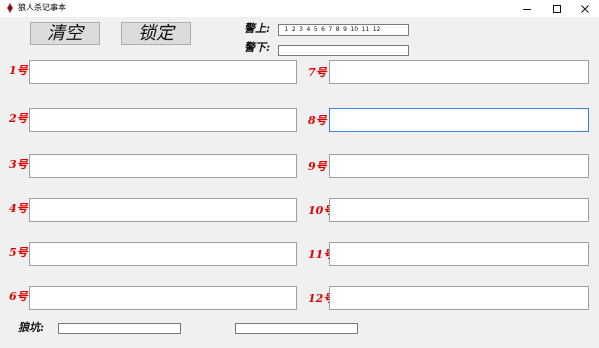 Image resolution: width=599 pixels, height=348 pixels. What do you see at coordinates (10, 8) in the screenshot?
I see `app-logo-icon` at bounding box center [10, 8].